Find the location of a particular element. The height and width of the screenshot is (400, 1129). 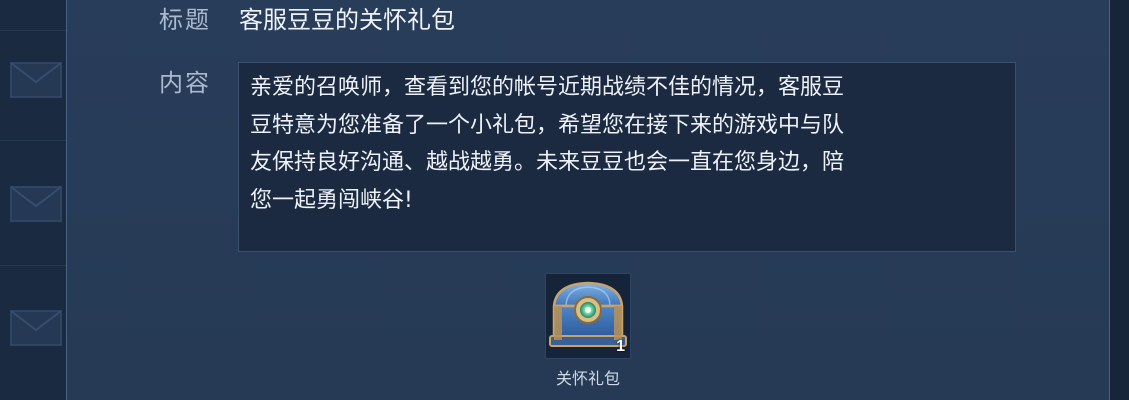

content-line: 亲爱的召唤师，查看到您的帐号近期战绩不佳的情况，客服豆 is located at coordinates (547, 87).